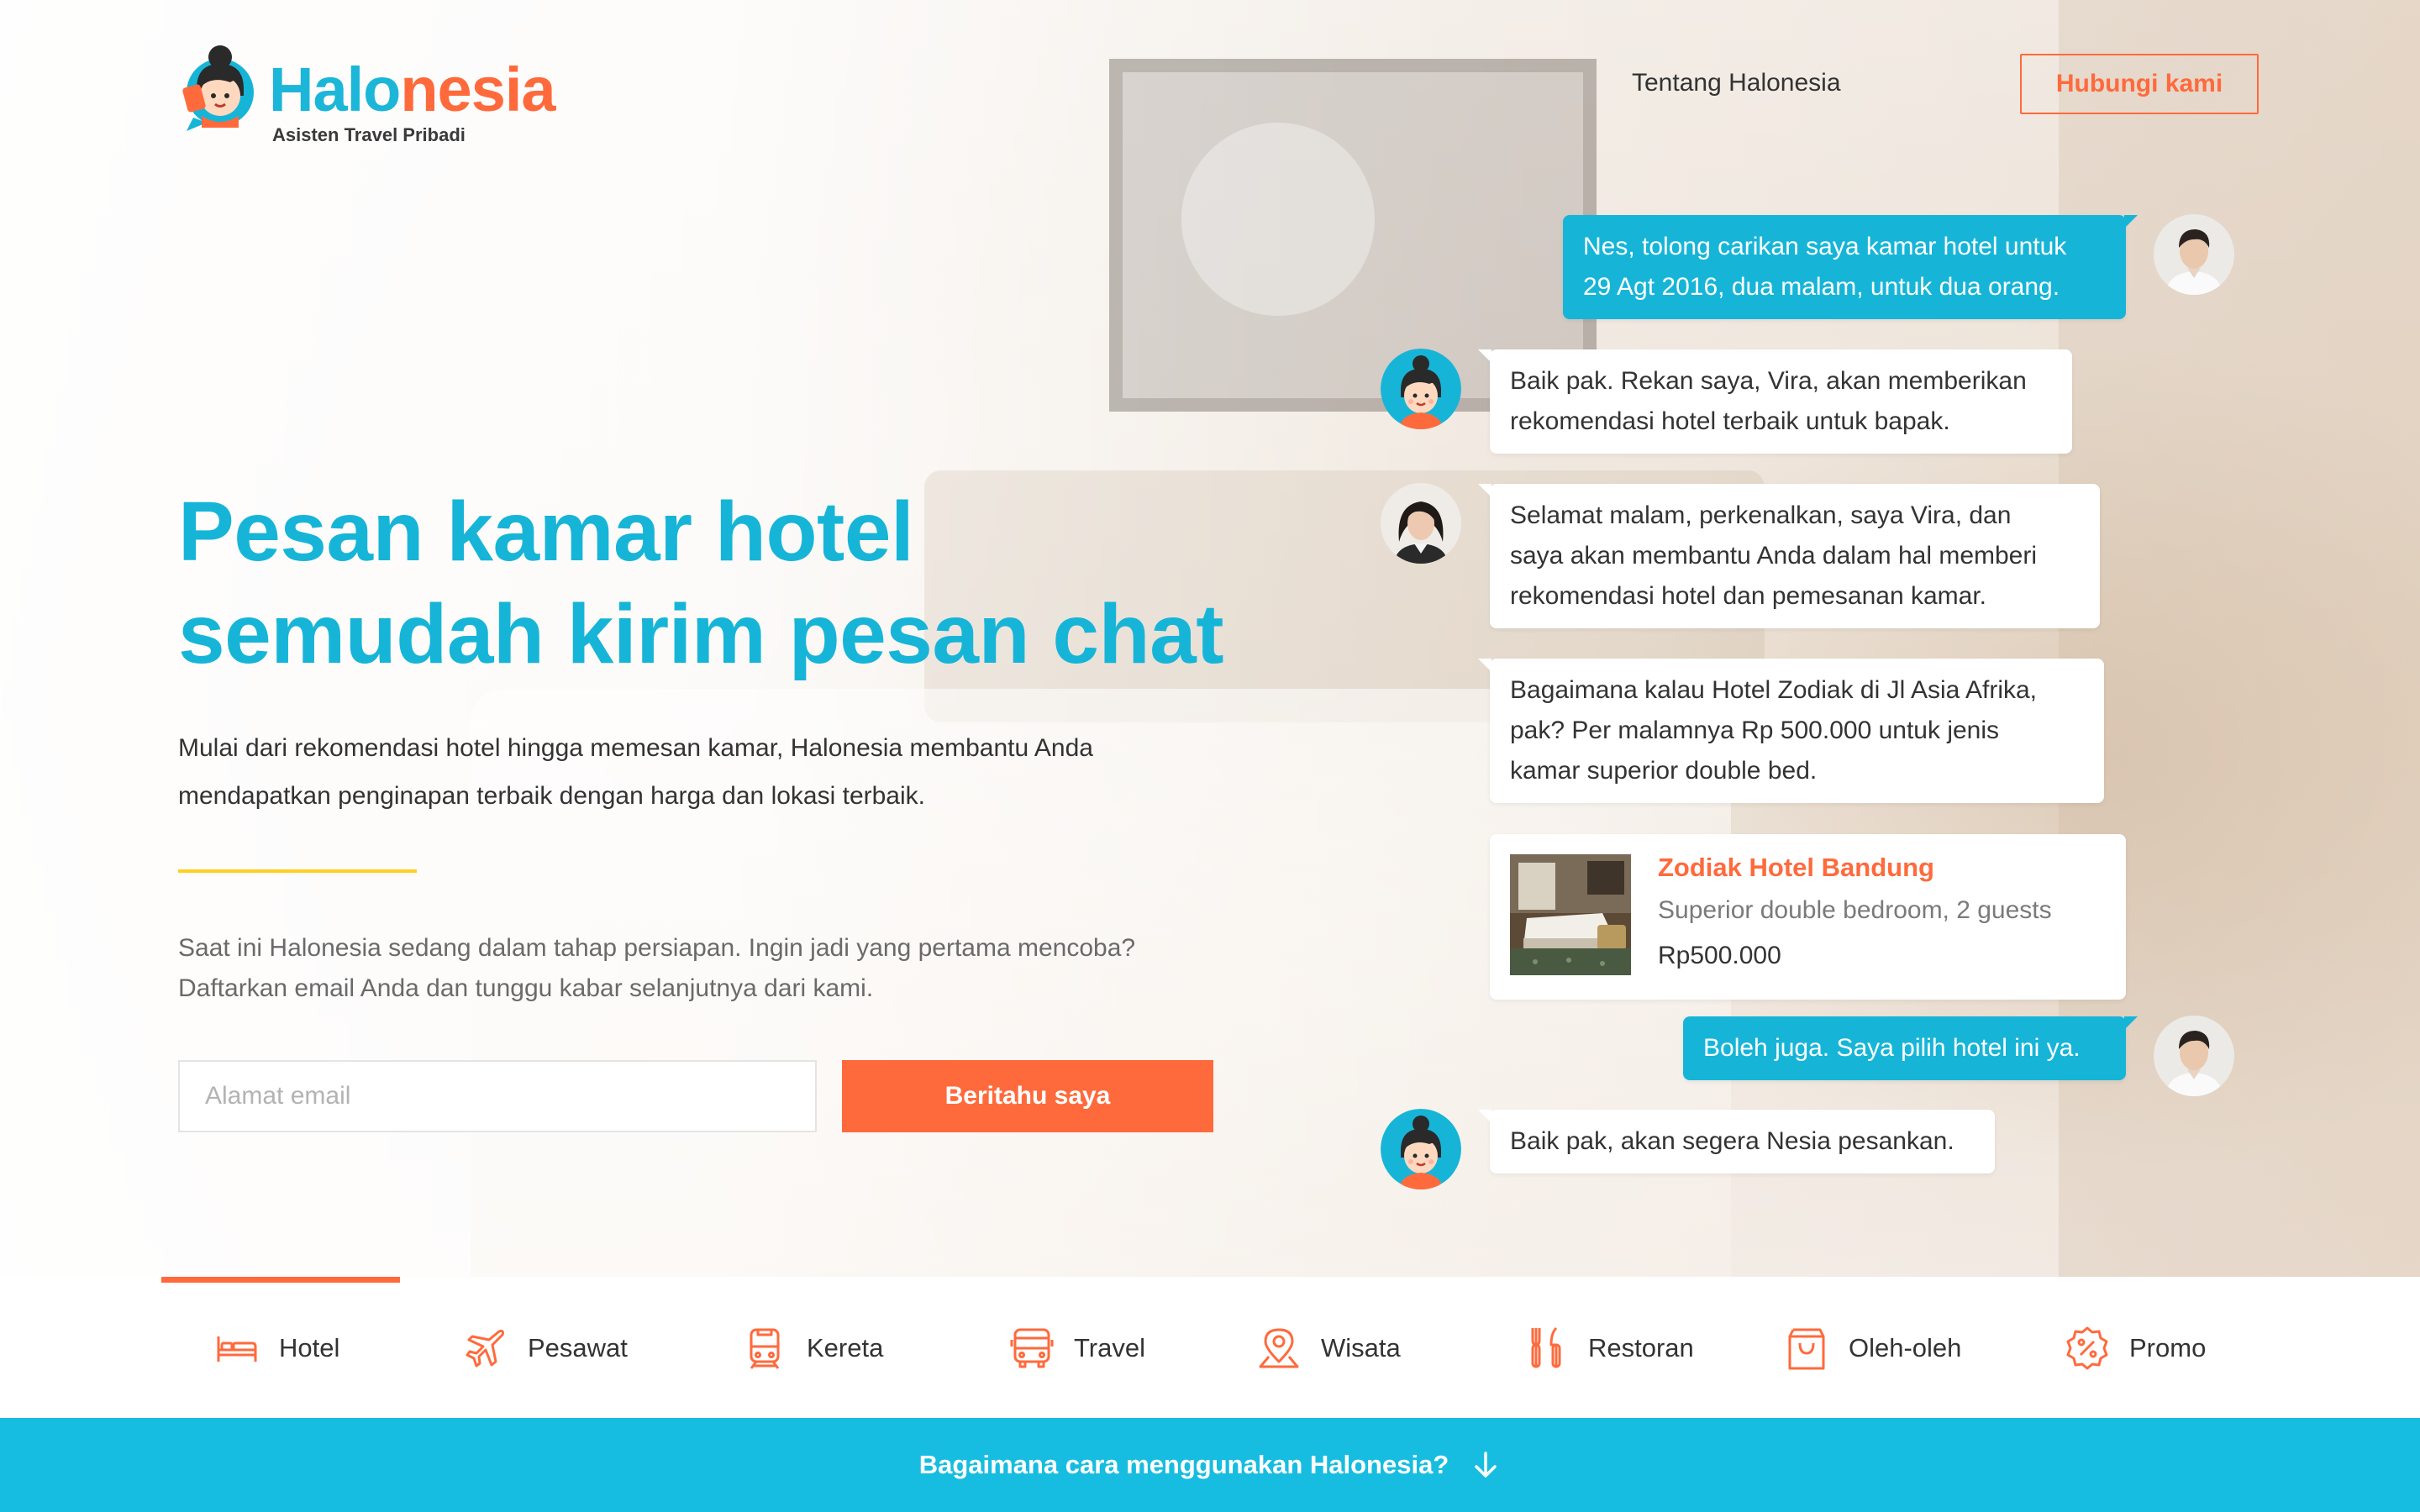 The width and height of the screenshot is (2420, 1512). I want to click on bed-icon, so click(237, 1349).